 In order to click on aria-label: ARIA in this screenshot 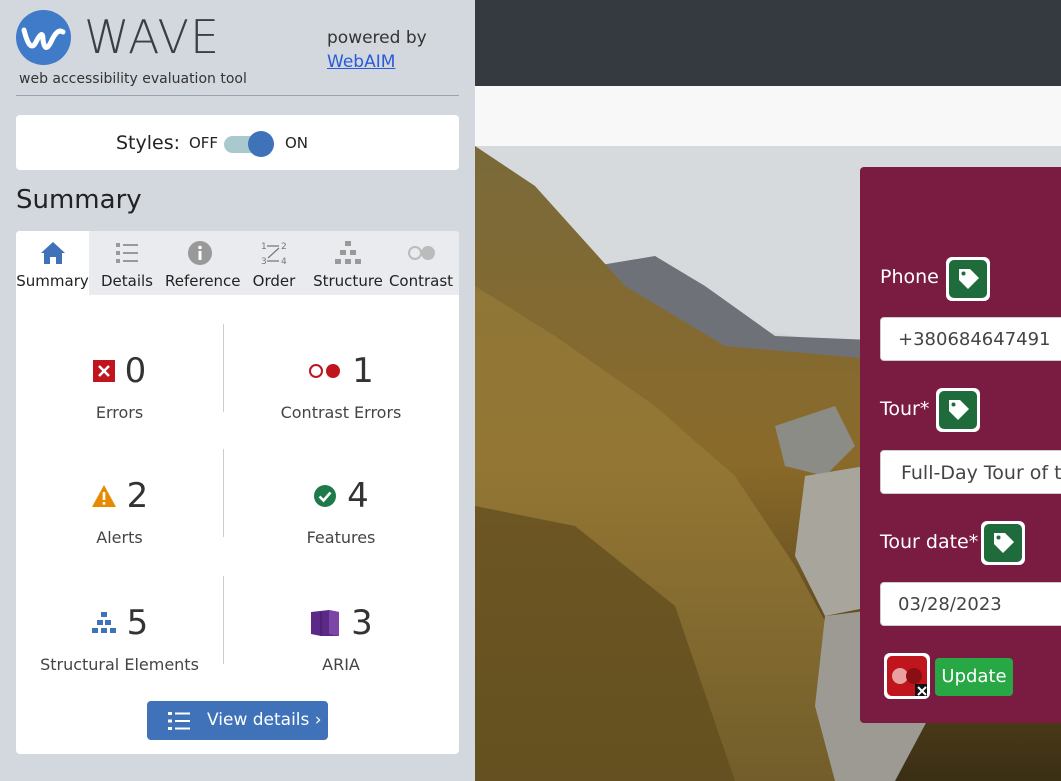, I will do `click(341, 664)`.